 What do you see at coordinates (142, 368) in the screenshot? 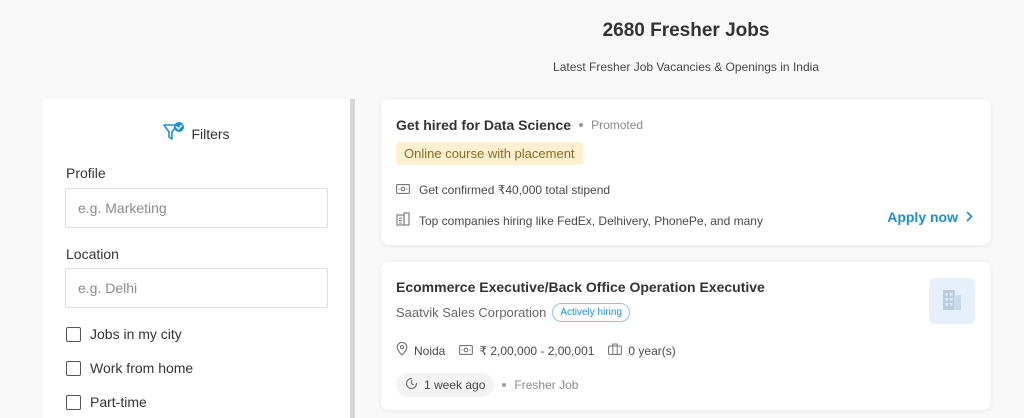
I see `checkbox-label: Work from home` at bounding box center [142, 368].